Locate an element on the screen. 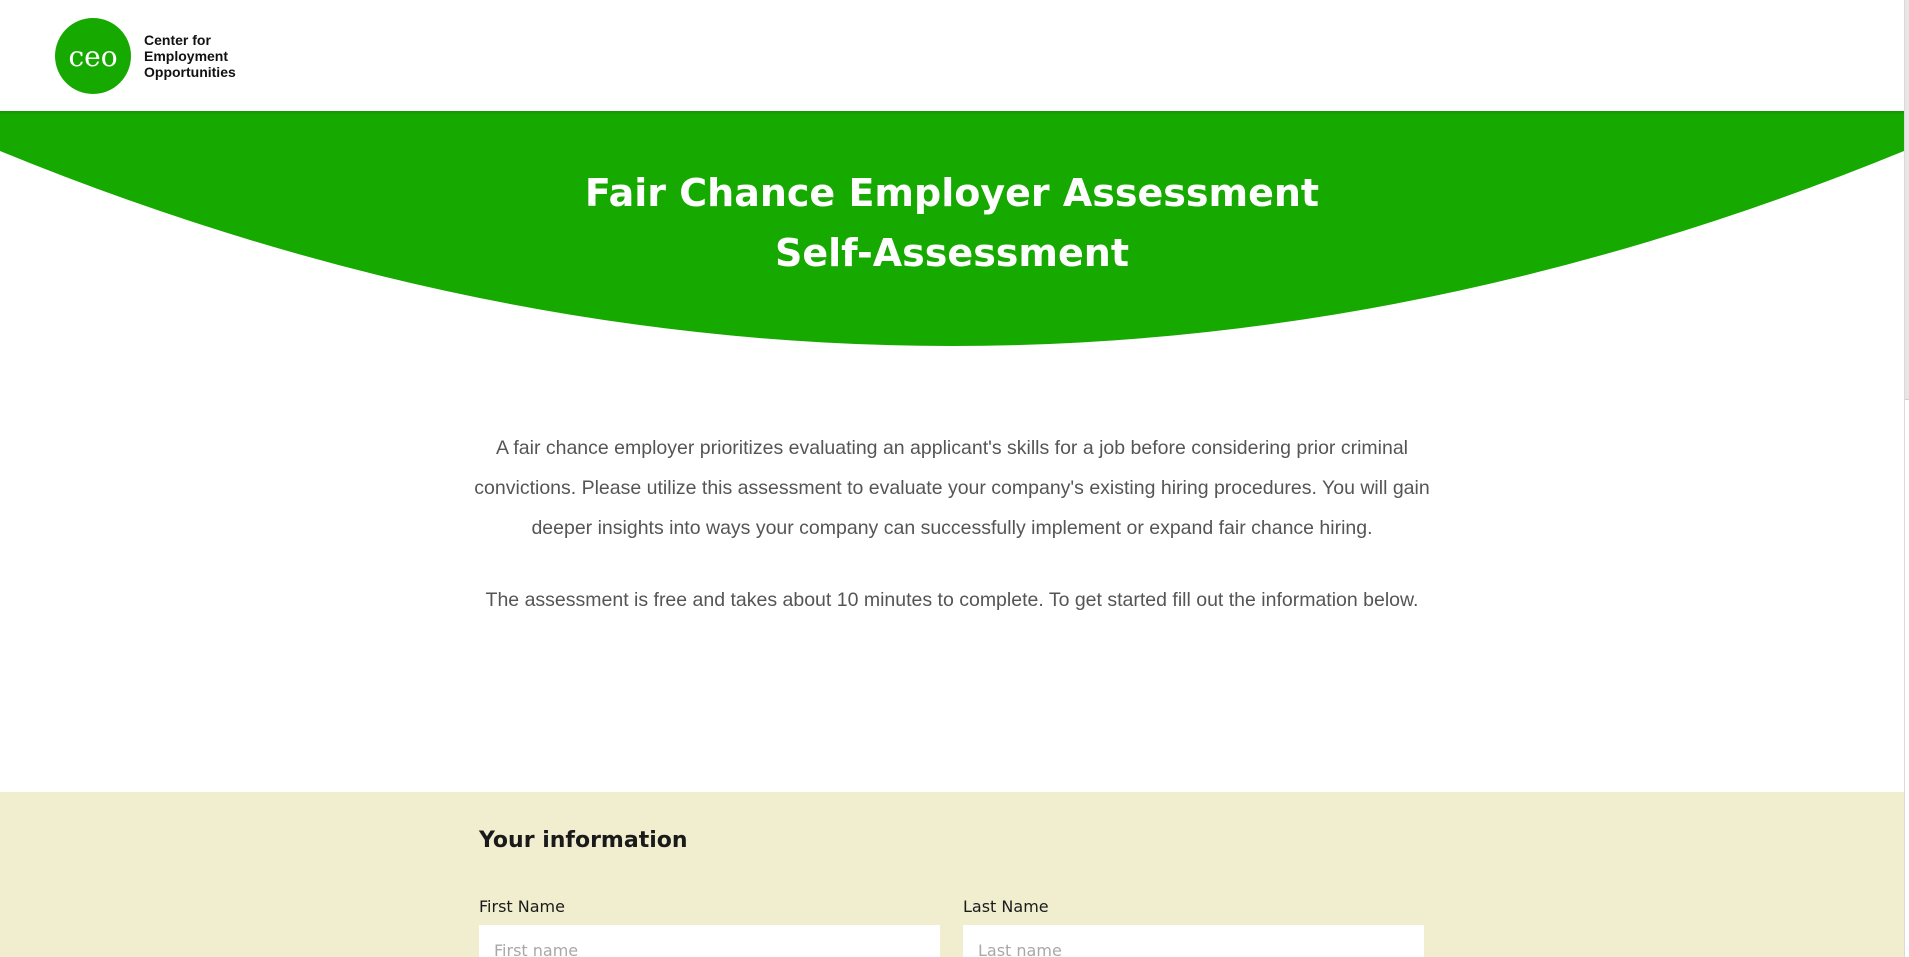 The height and width of the screenshot is (957, 1909). last-name-label: Last Name is located at coordinates (1006, 906).